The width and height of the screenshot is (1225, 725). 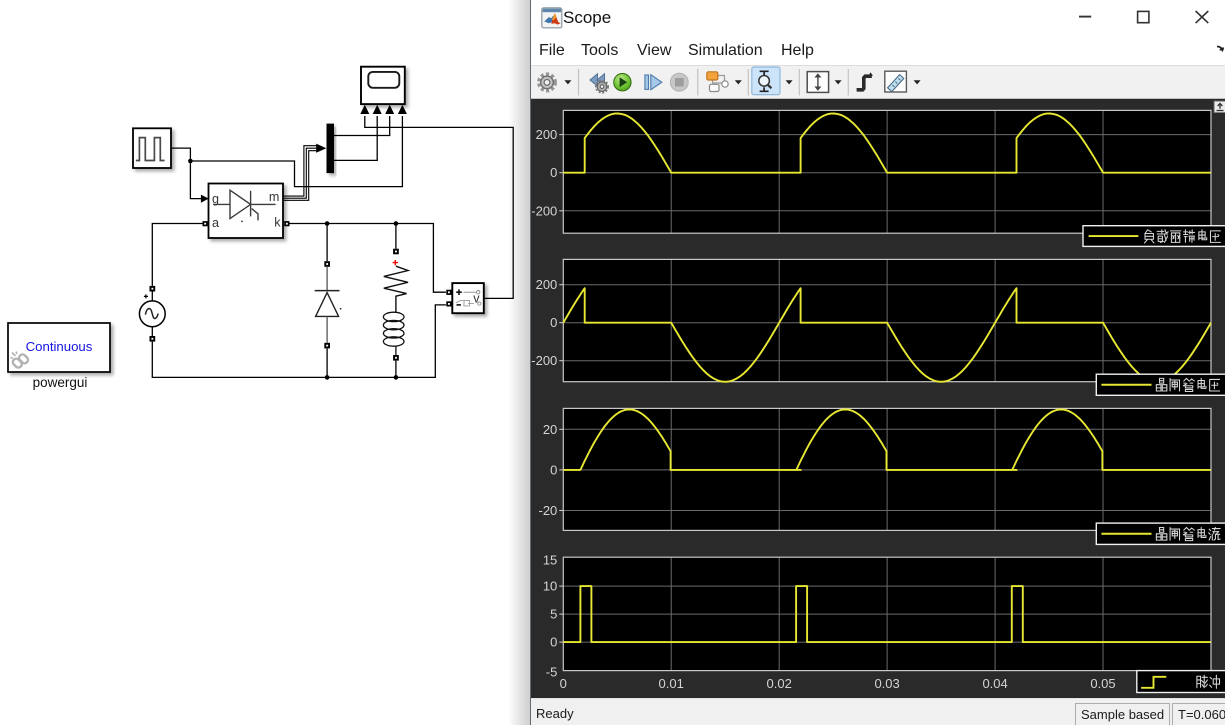 What do you see at coordinates (1102, 683) in the screenshot?
I see `svg-text: 0.05` at bounding box center [1102, 683].